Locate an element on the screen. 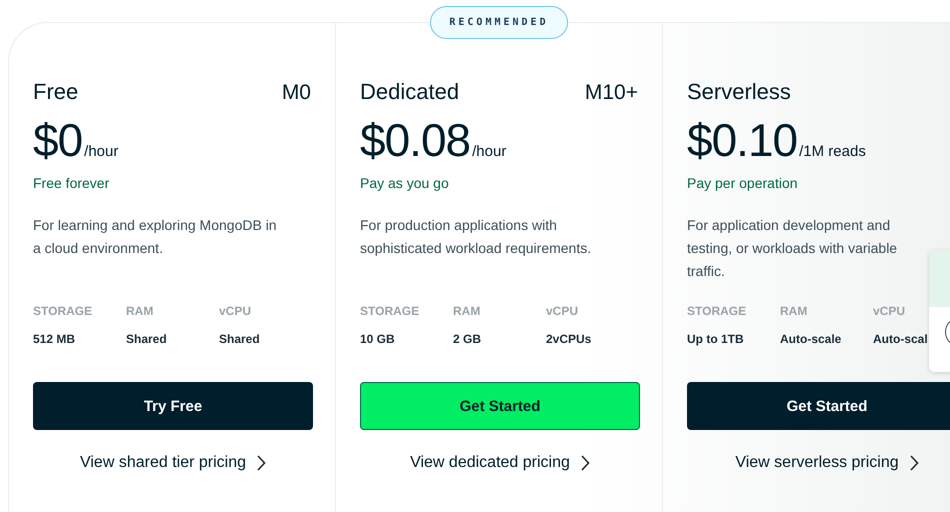  billing-note: Pay as you go is located at coordinates (405, 183).